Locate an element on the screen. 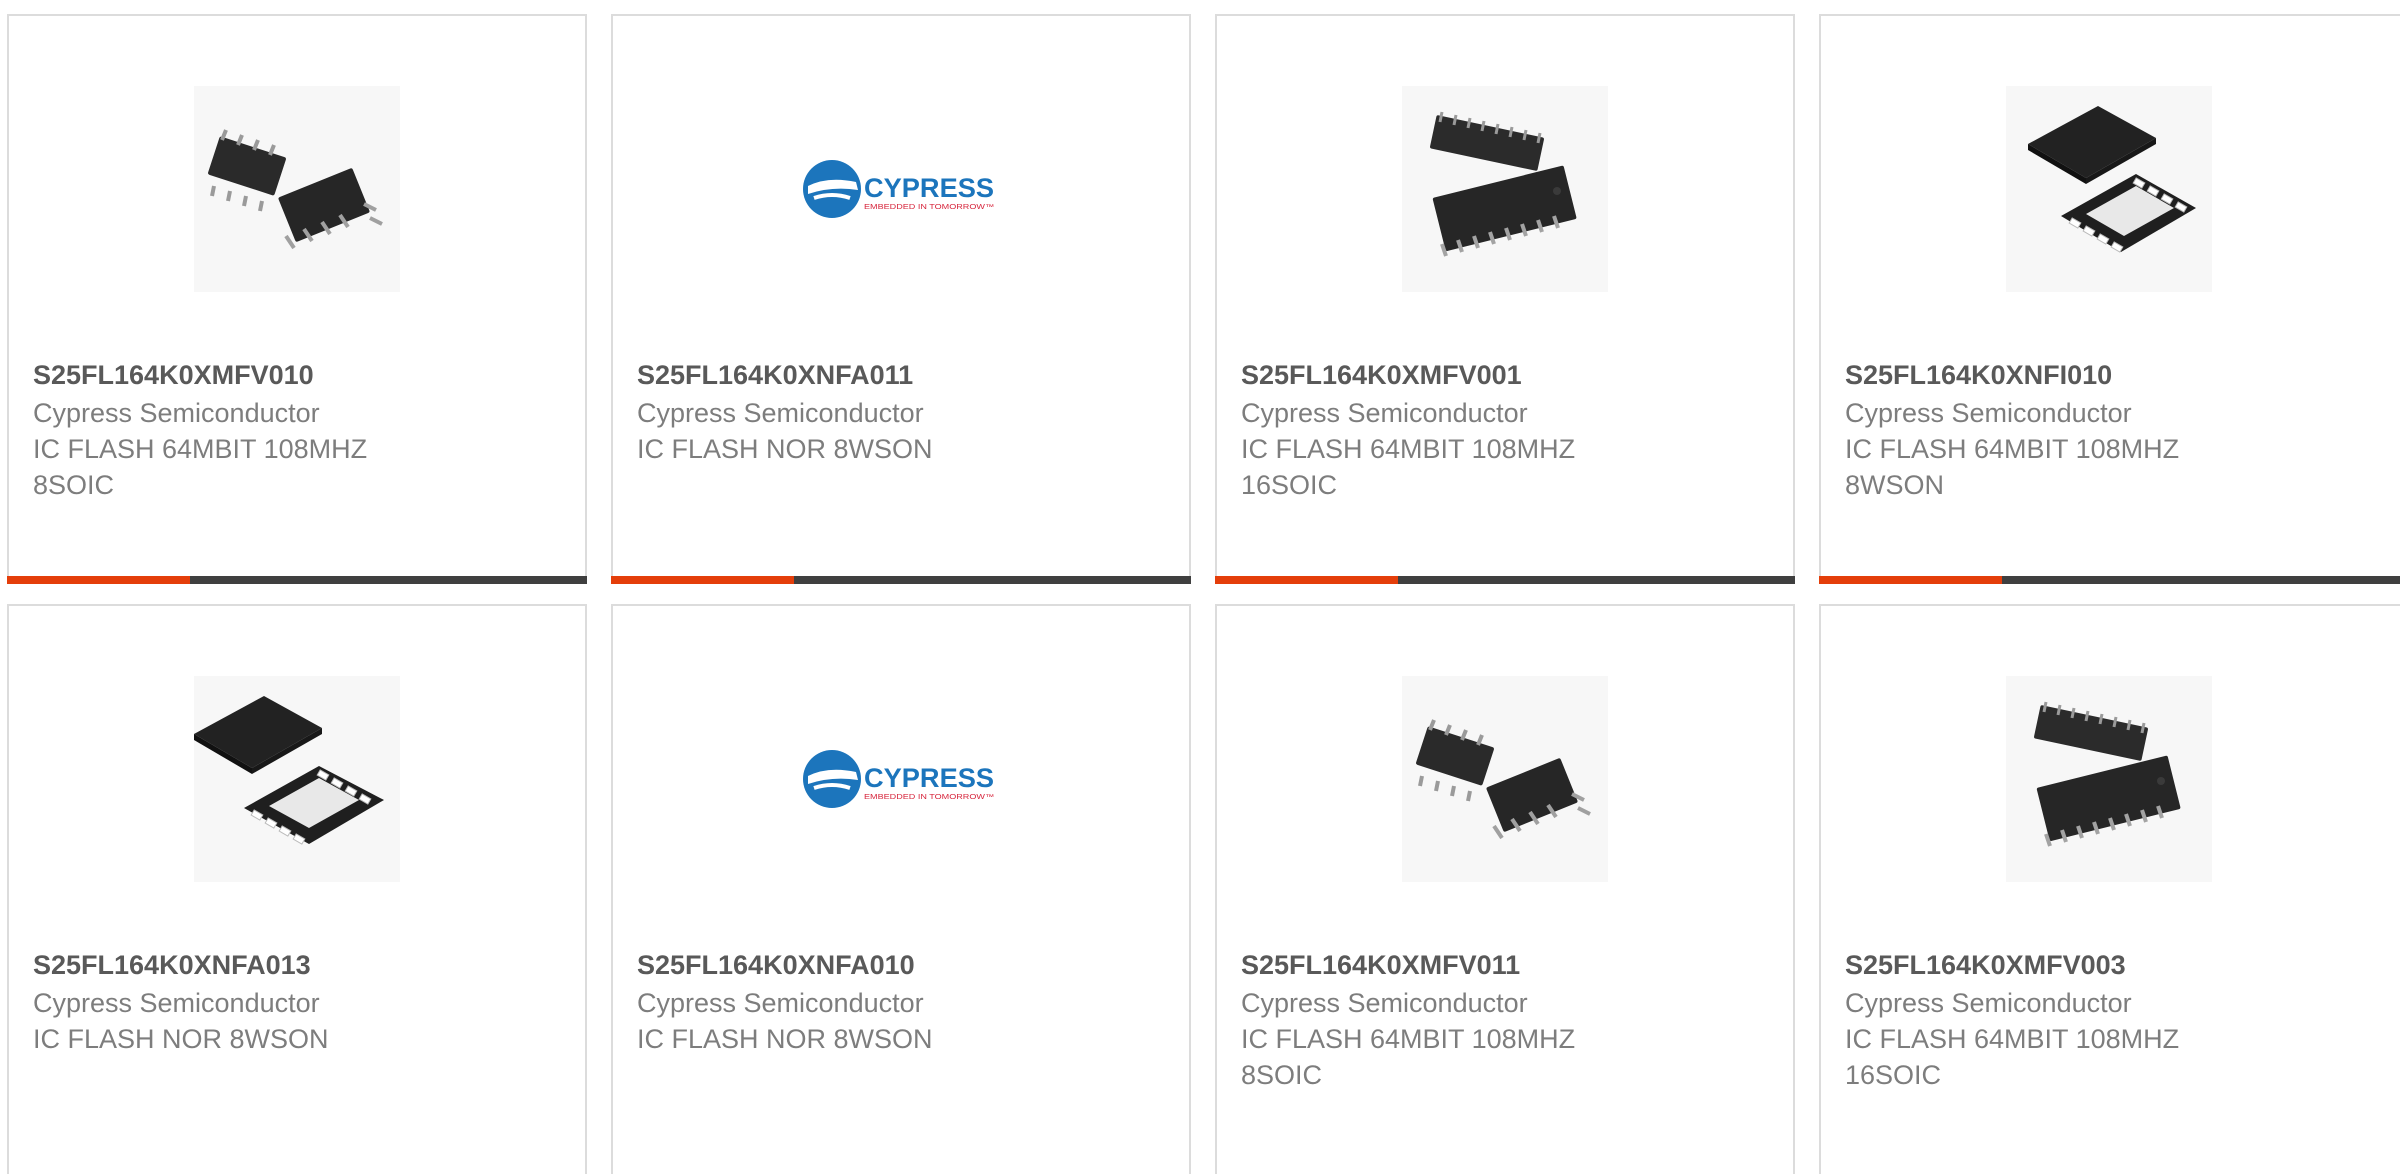 This screenshot has width=2400, height=1174. part-number: S25FL164K0XMFV010 is located at coordinates (297, 375).